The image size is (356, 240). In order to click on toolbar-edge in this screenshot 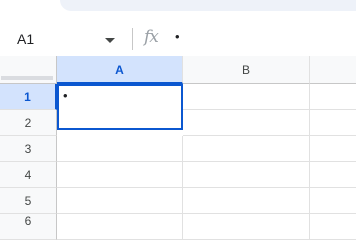, I will do `click(208, 5)`.